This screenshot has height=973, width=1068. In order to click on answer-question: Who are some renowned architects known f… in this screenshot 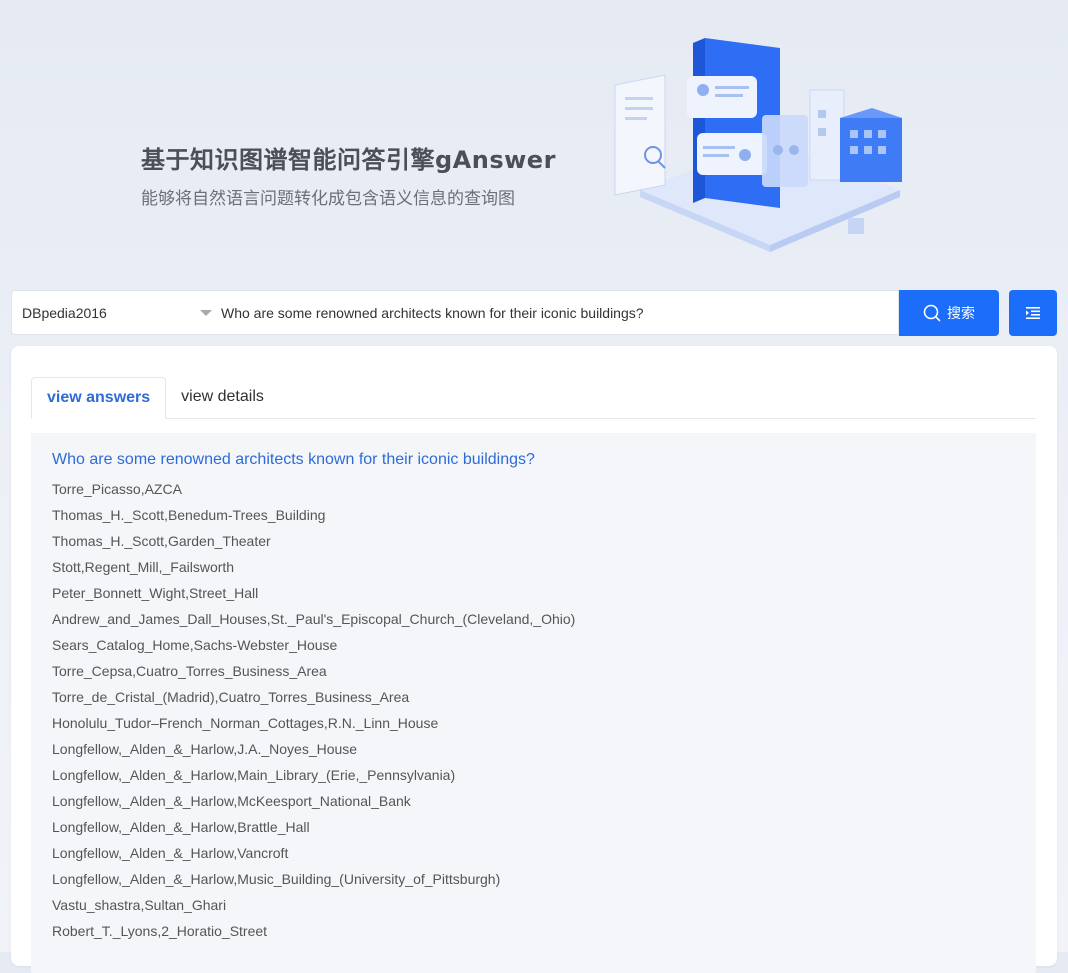, I will do `click(293, 459)`.